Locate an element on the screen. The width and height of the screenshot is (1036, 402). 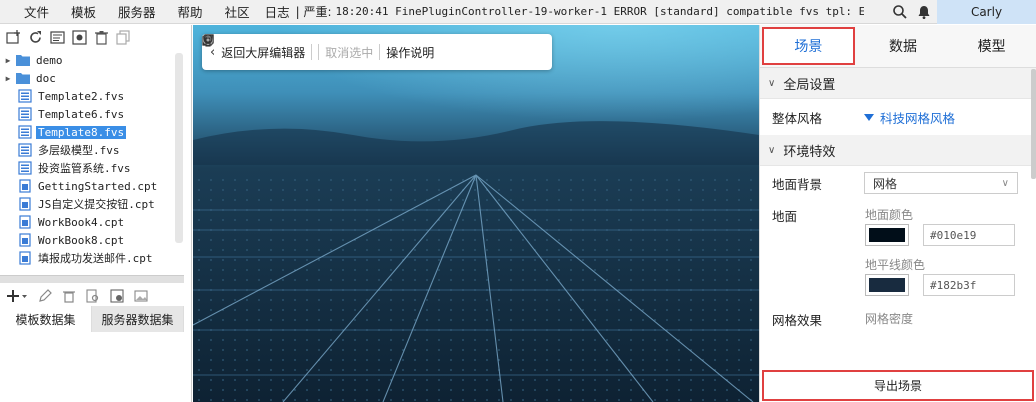
menu-help: 帮助 is located at coordinates (190, 11).